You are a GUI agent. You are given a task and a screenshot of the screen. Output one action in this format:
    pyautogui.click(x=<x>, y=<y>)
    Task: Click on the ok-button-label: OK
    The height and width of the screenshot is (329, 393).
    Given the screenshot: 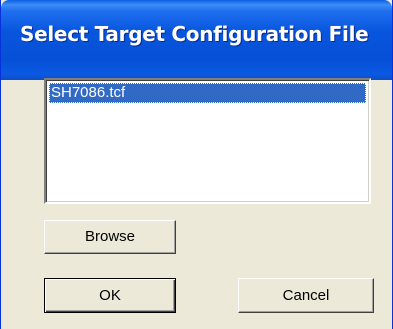 What is the action you would take?
    pyautogui.click(x=110, y=295)
    